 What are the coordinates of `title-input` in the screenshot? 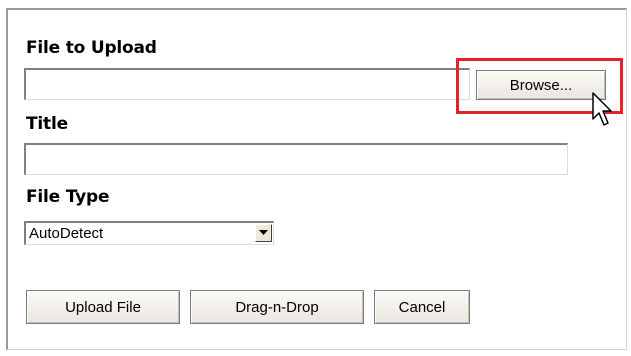 It's located at (296, 159).